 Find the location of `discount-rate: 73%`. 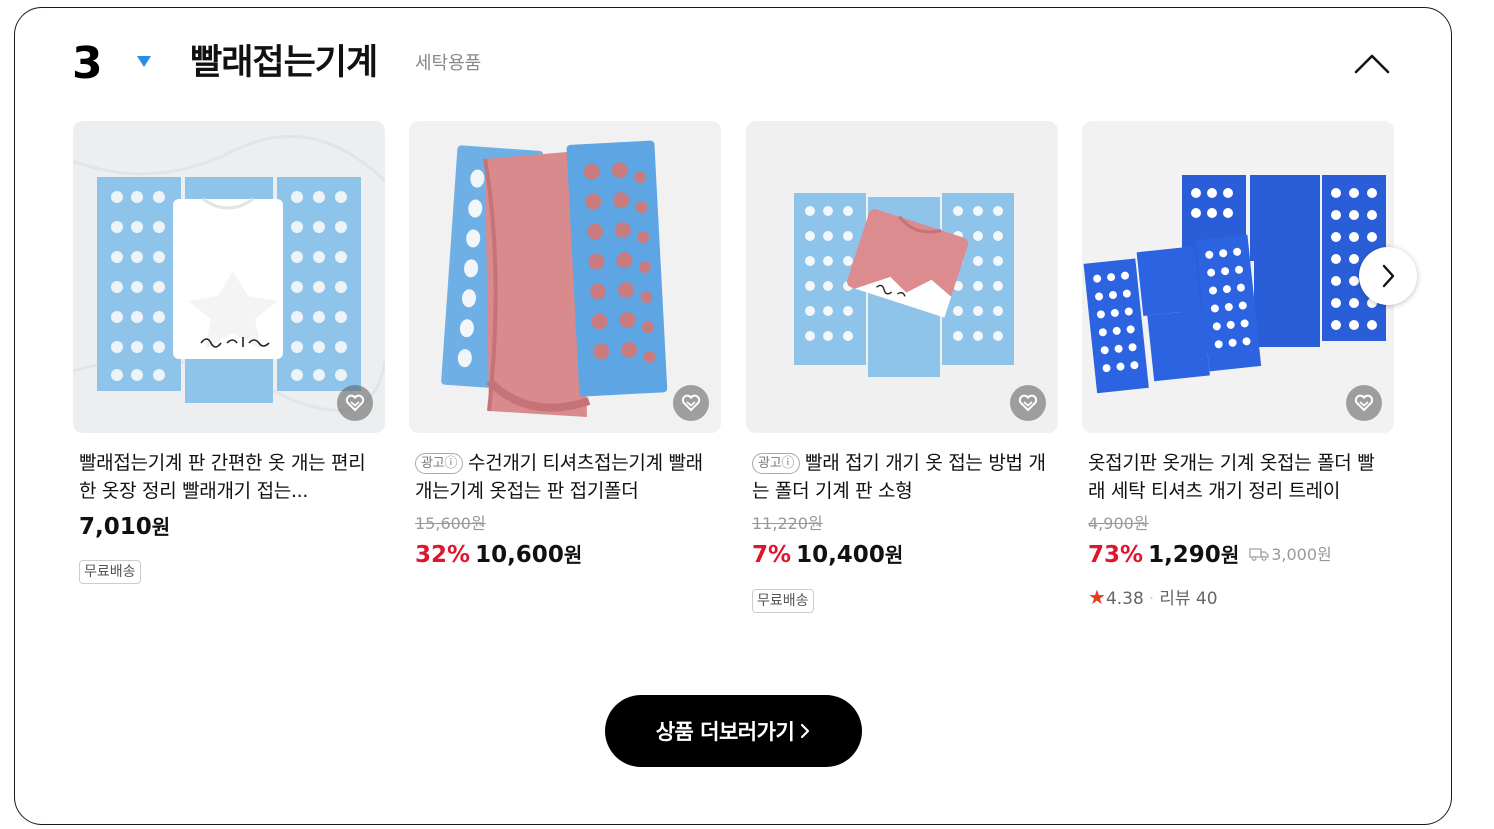

discount-rate: 73% is located at coordinates (1116, 555).